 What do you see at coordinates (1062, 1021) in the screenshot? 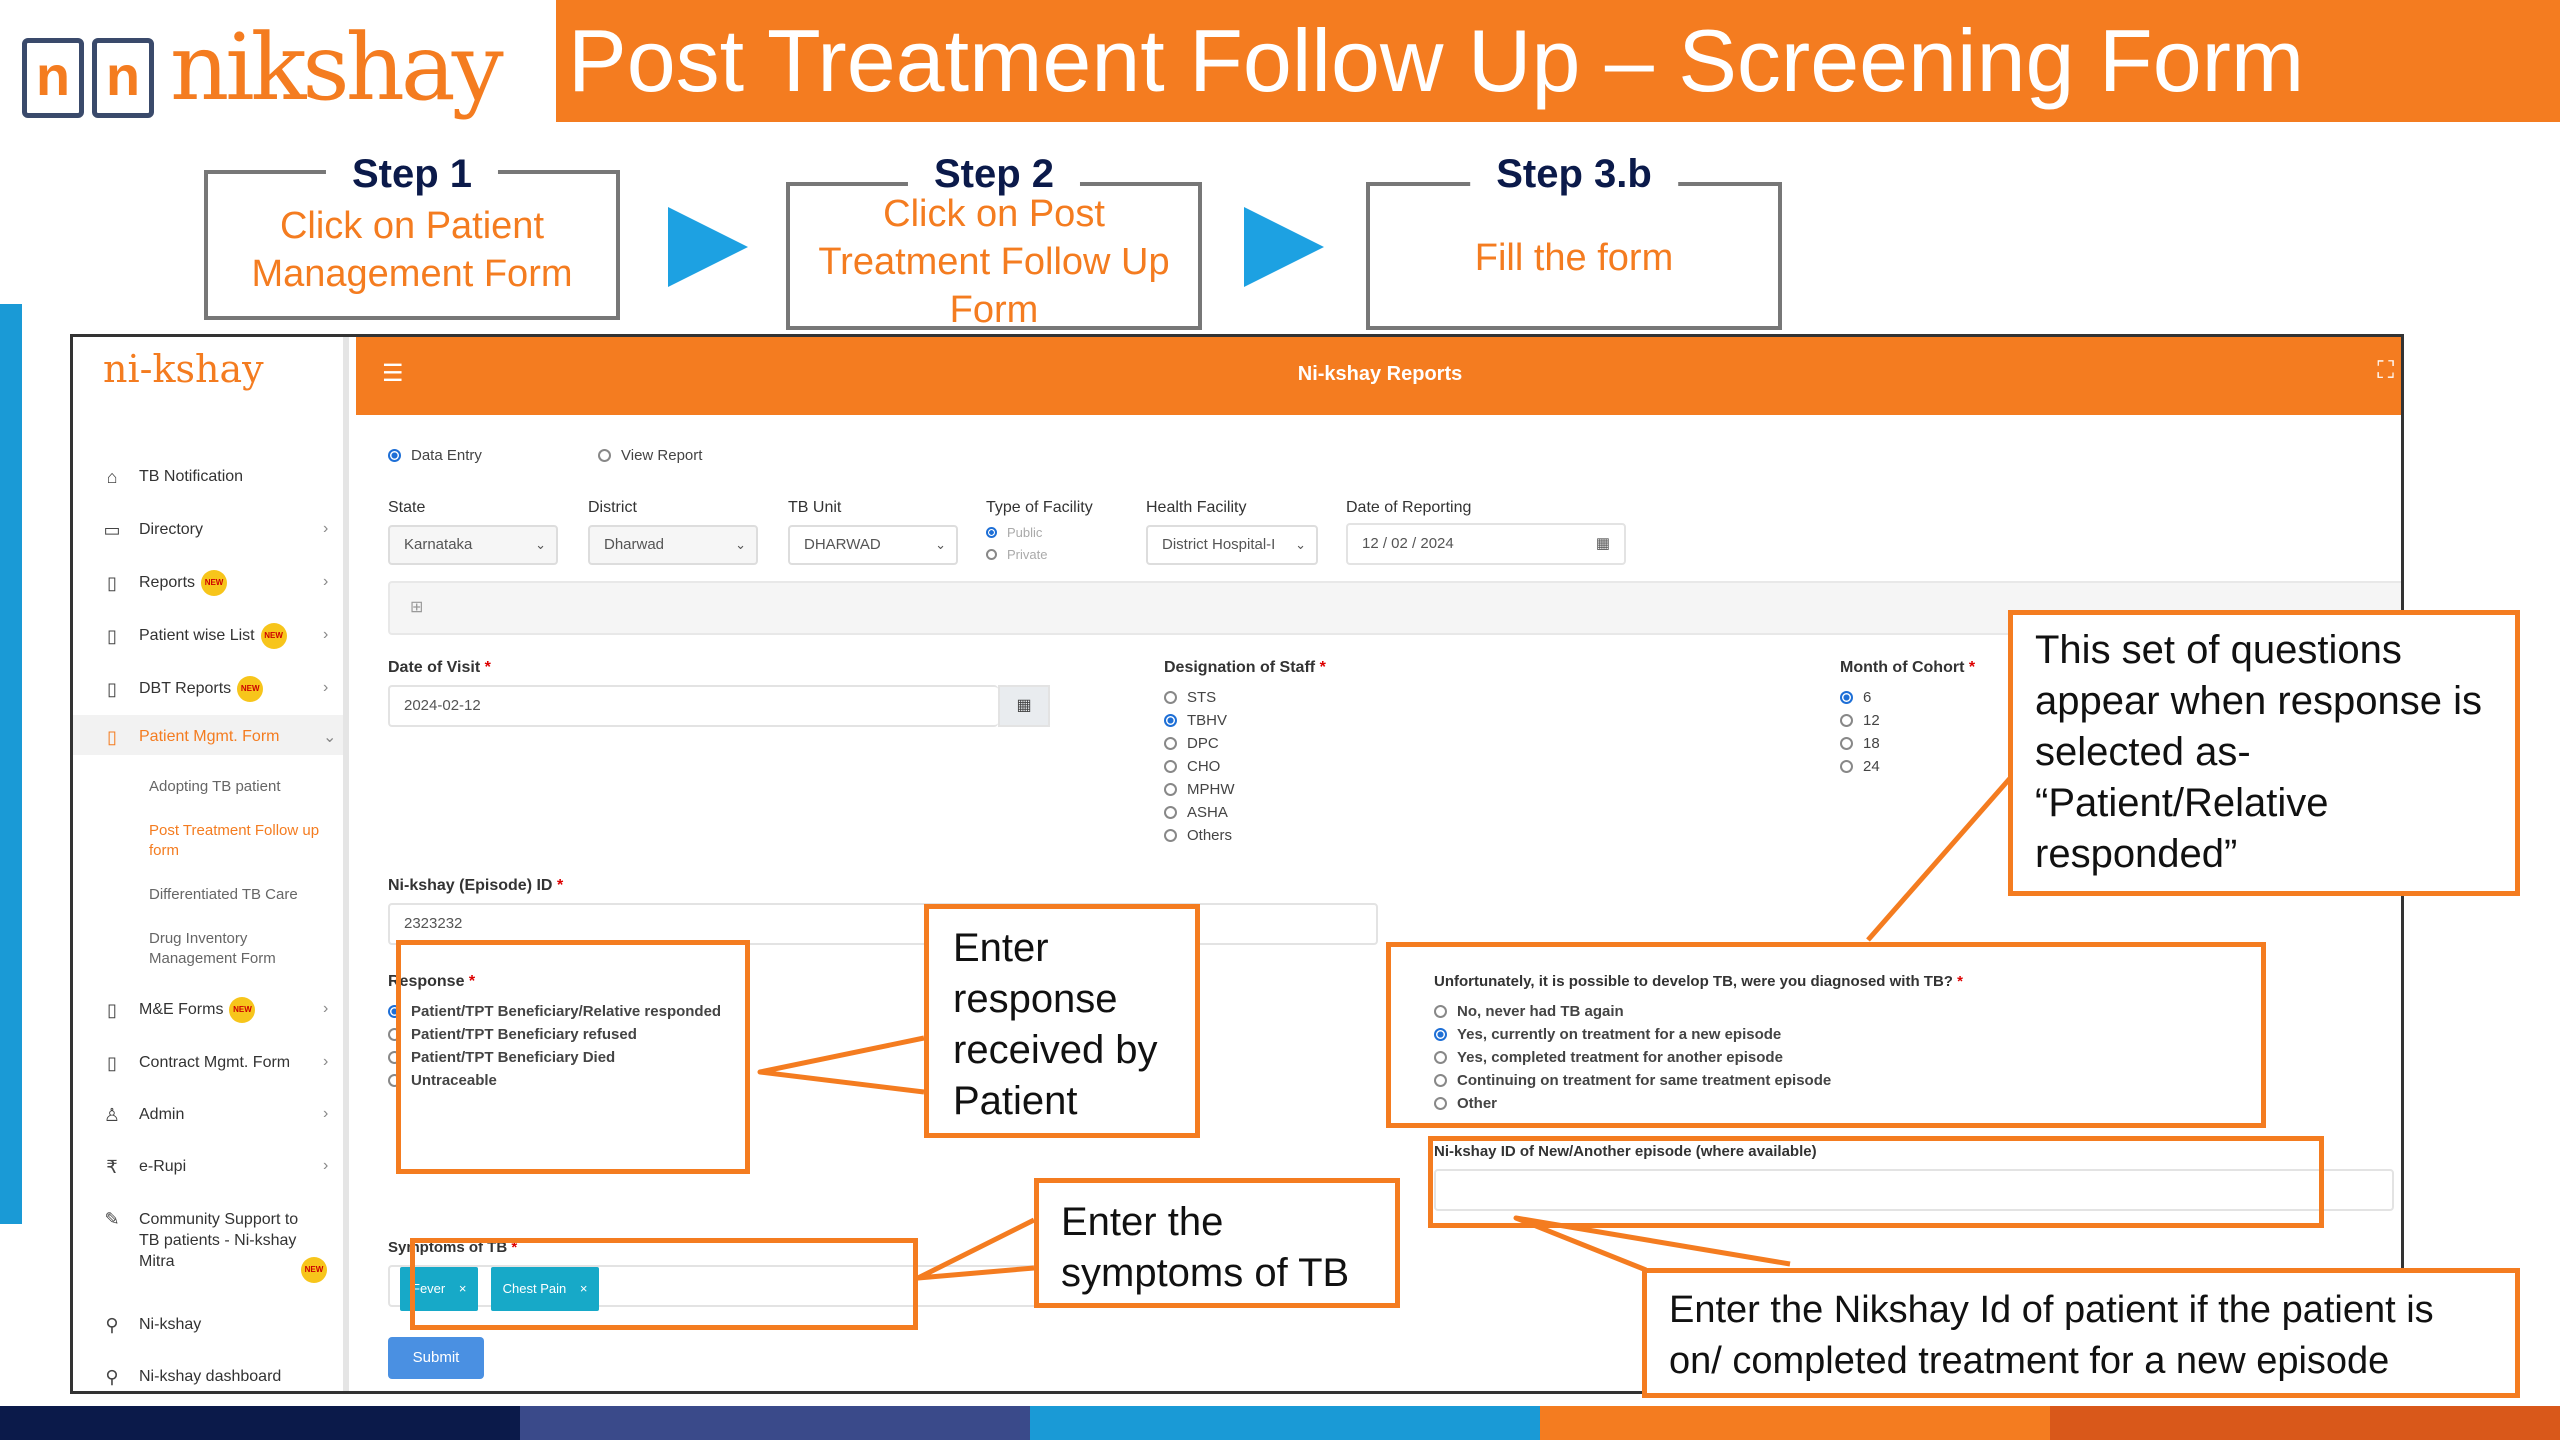
I see `response-callout: Enter response received by Patient` at bounding box center [1062, 1021].